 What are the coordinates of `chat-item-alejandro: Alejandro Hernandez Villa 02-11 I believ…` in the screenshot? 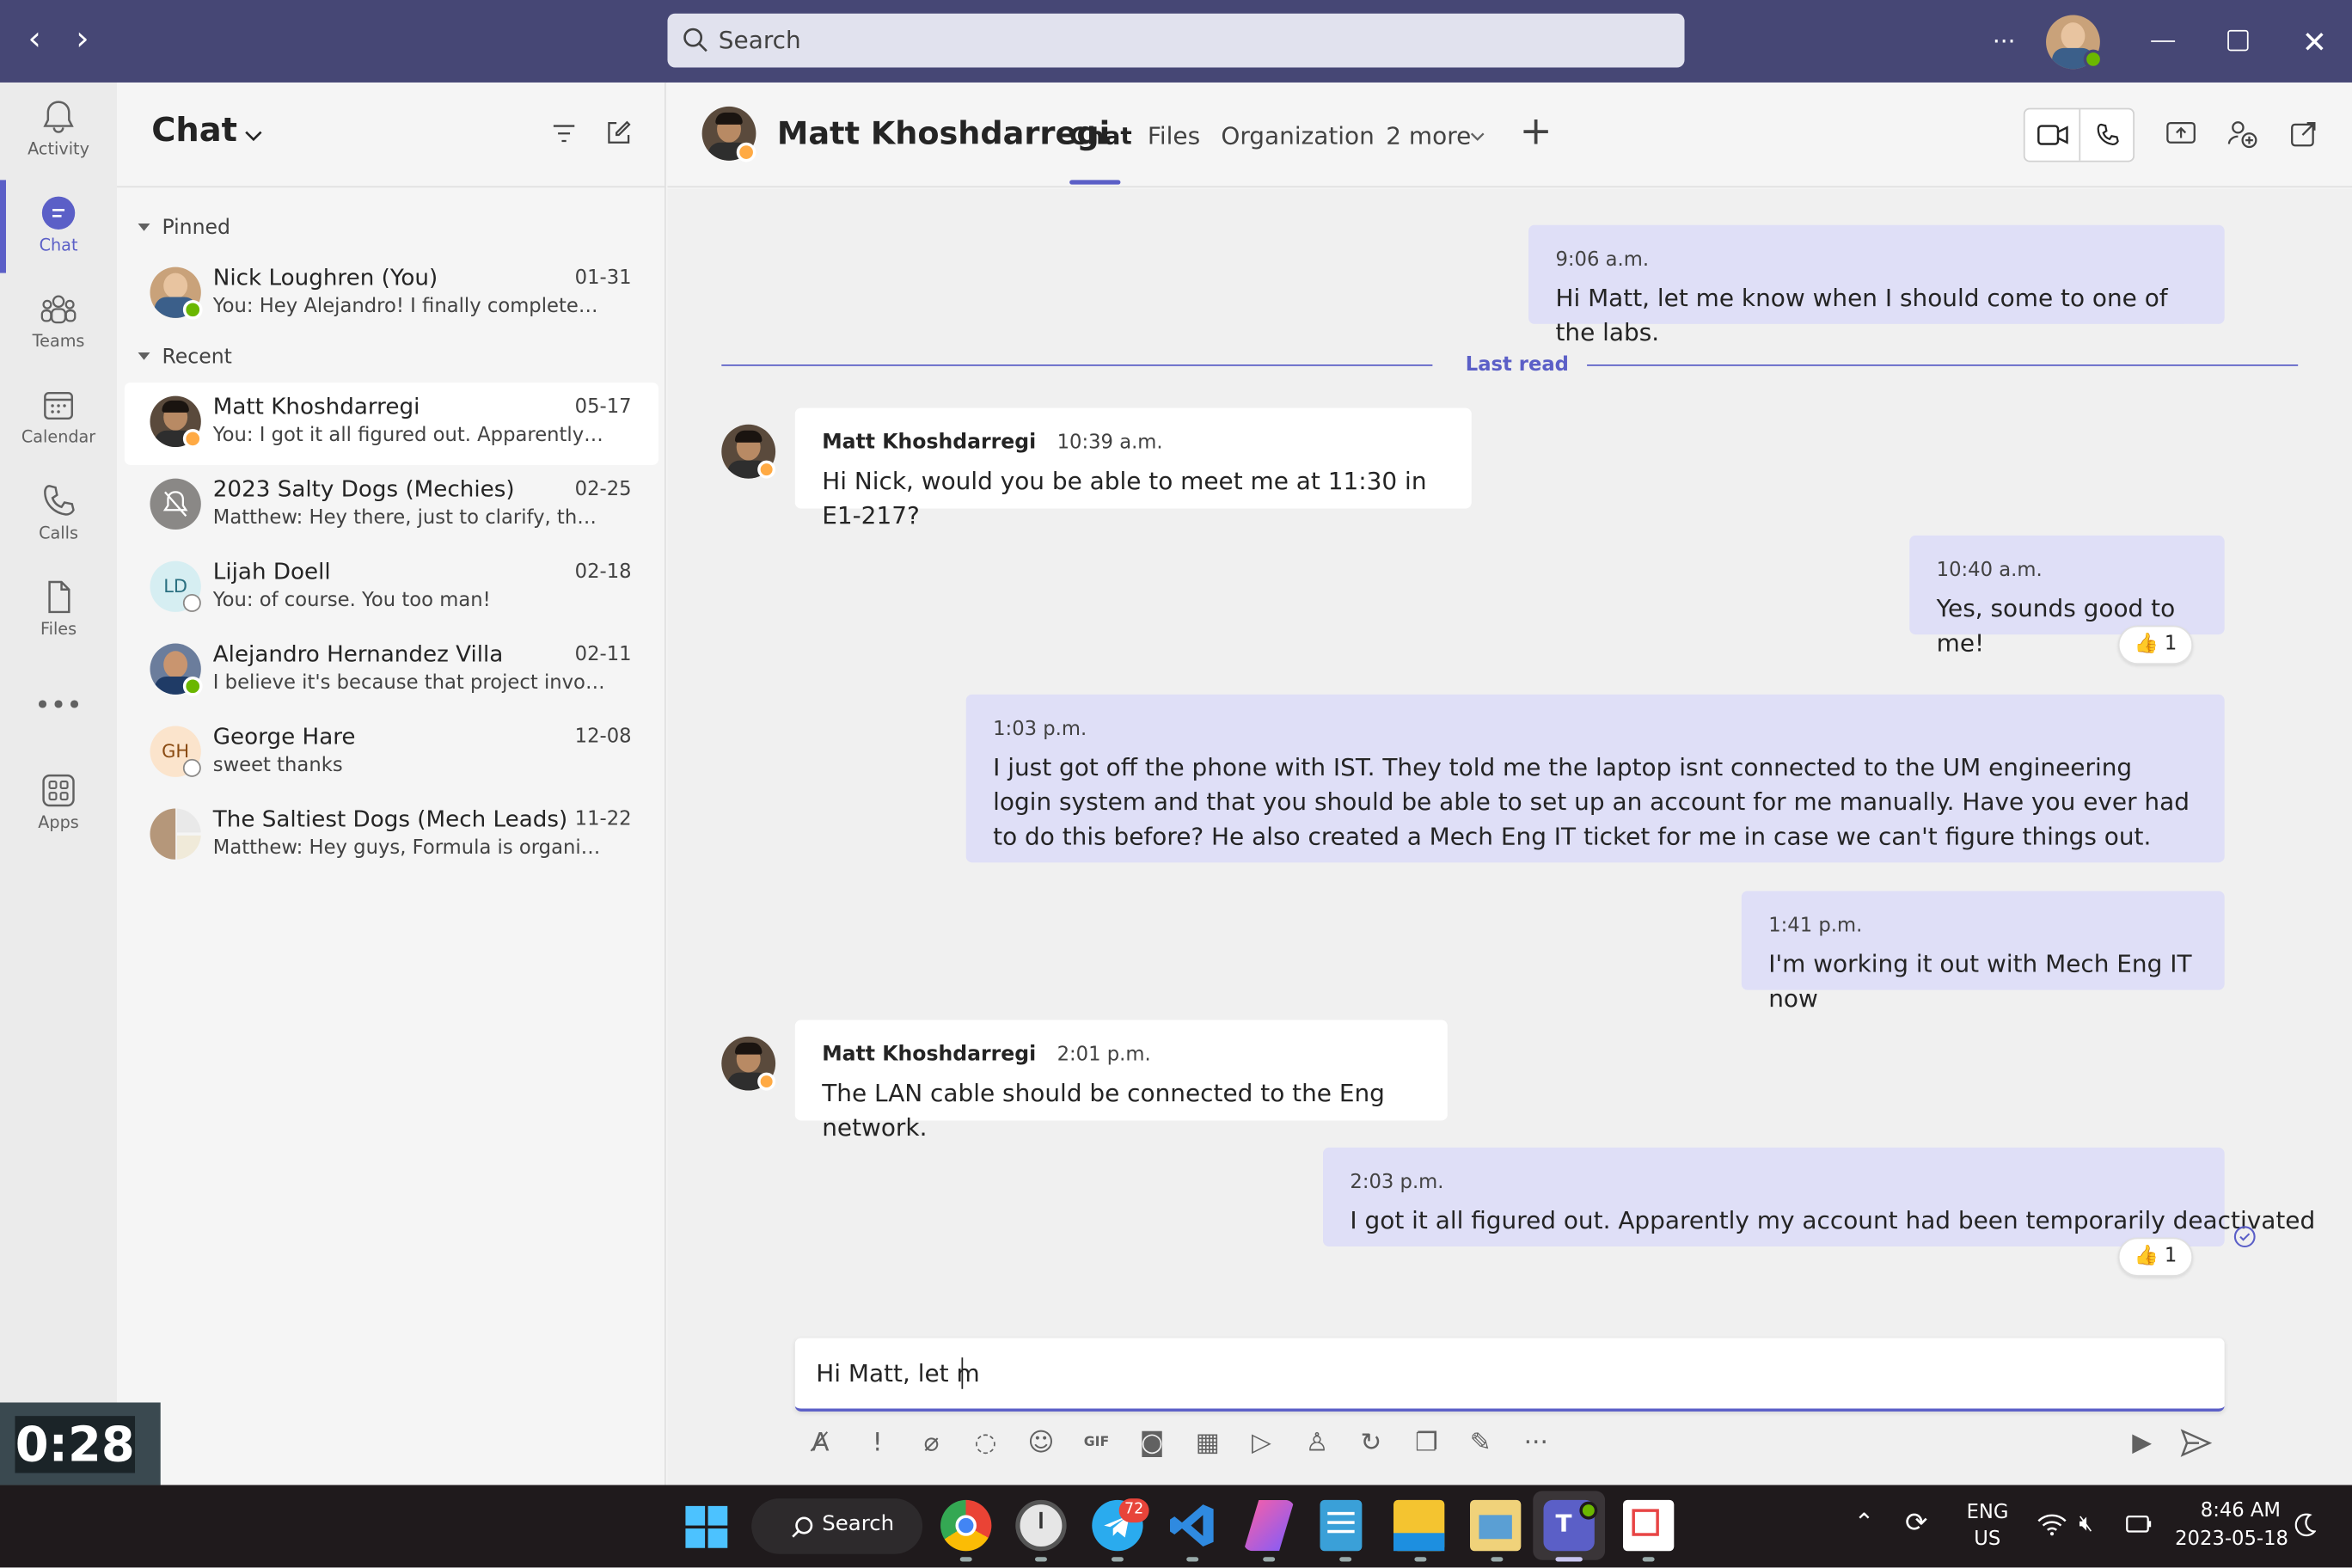 It's located at (391, 671).